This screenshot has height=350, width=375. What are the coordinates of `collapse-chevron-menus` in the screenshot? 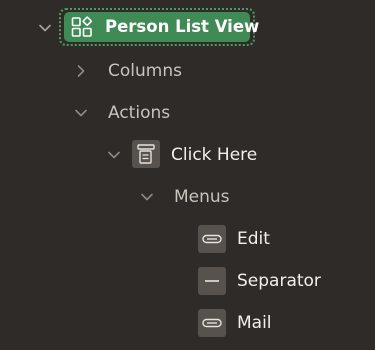 It's located at (147, 197).